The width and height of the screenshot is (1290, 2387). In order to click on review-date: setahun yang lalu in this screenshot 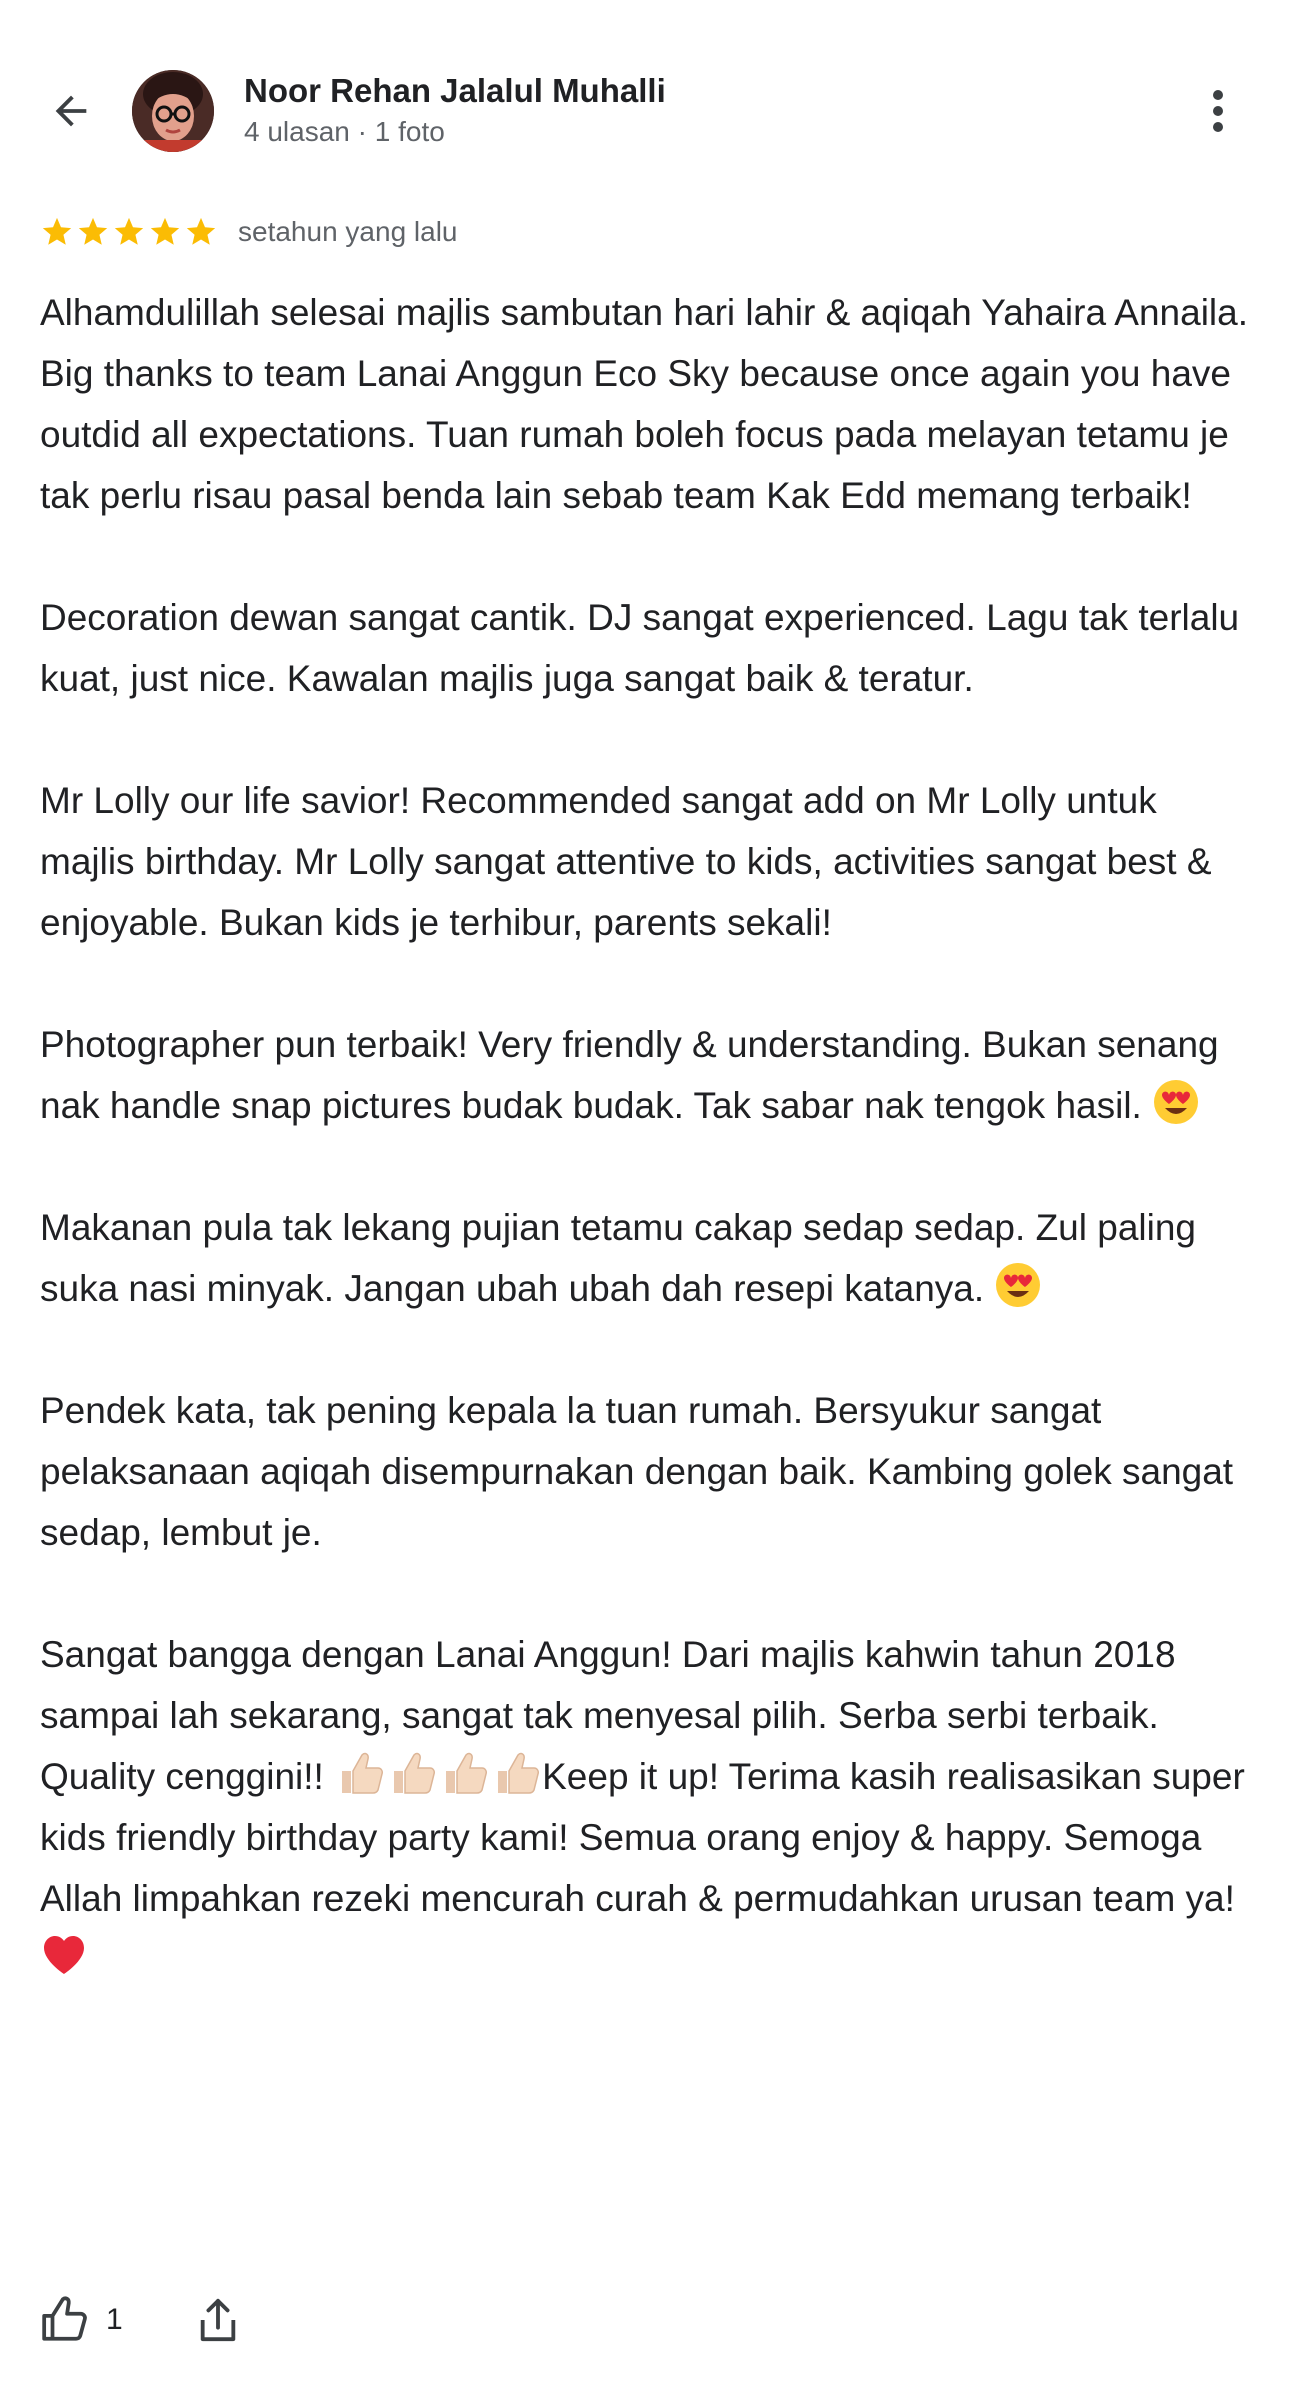, I will do `click(348, 231)`.